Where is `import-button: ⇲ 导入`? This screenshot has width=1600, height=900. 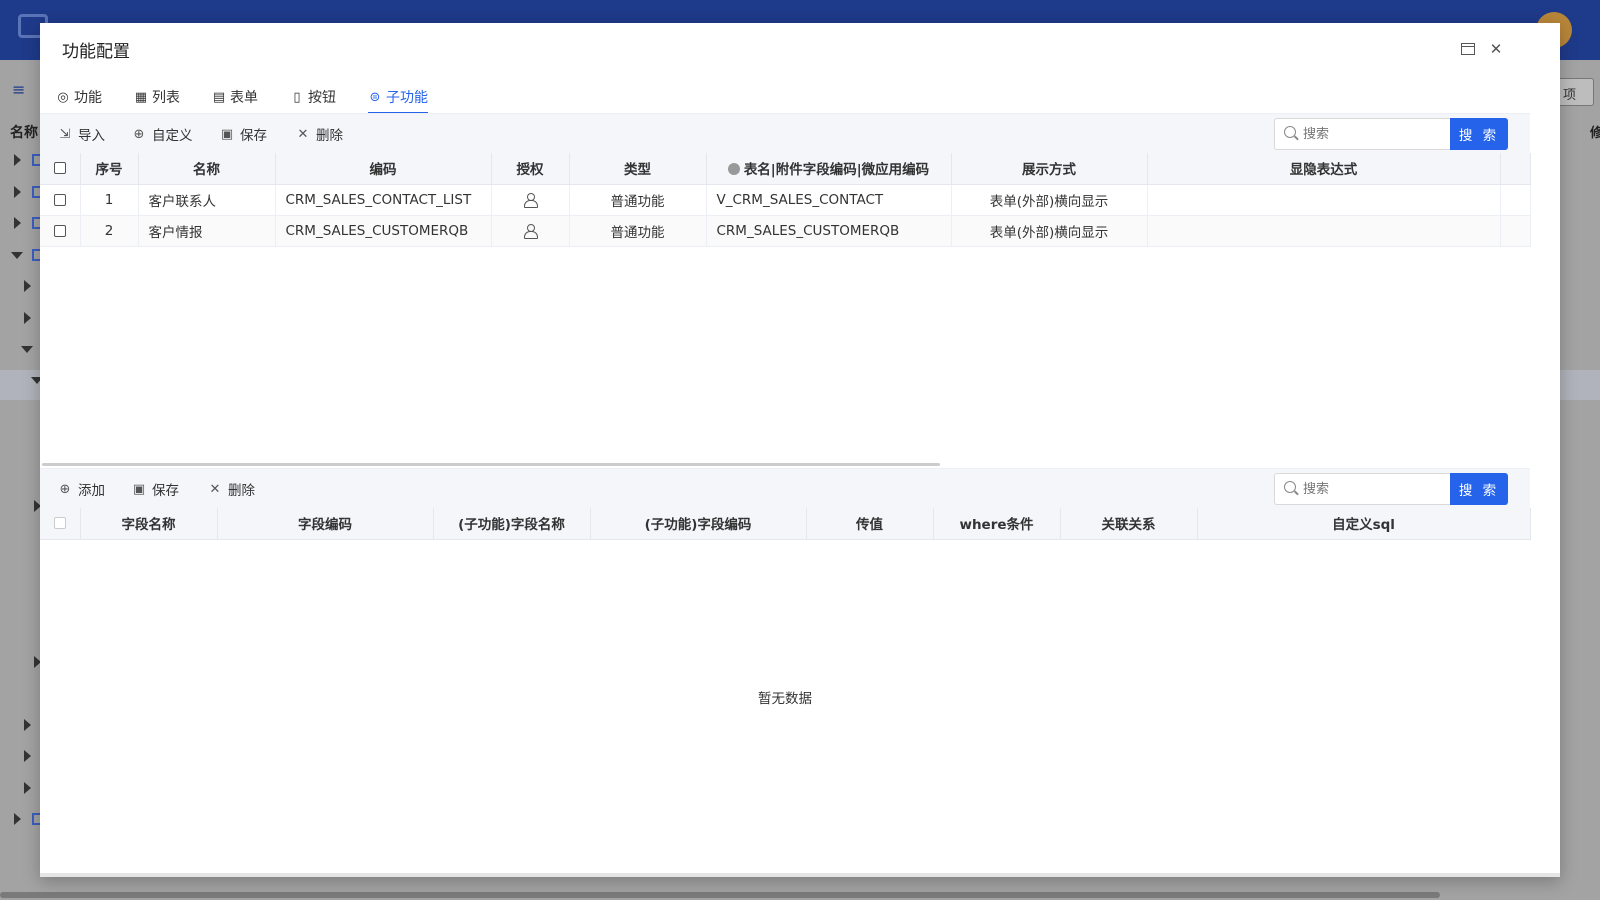 import-button: ⇲ 导入 is located at coordinates (81, 134).